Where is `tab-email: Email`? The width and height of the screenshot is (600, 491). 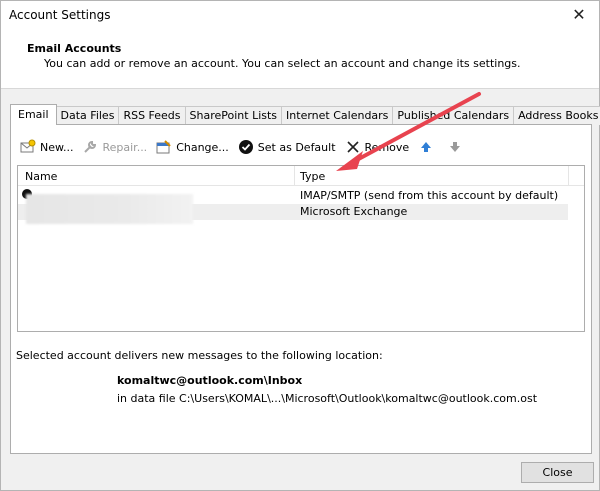 tab-email: Email is located at coordinates (33, 114).